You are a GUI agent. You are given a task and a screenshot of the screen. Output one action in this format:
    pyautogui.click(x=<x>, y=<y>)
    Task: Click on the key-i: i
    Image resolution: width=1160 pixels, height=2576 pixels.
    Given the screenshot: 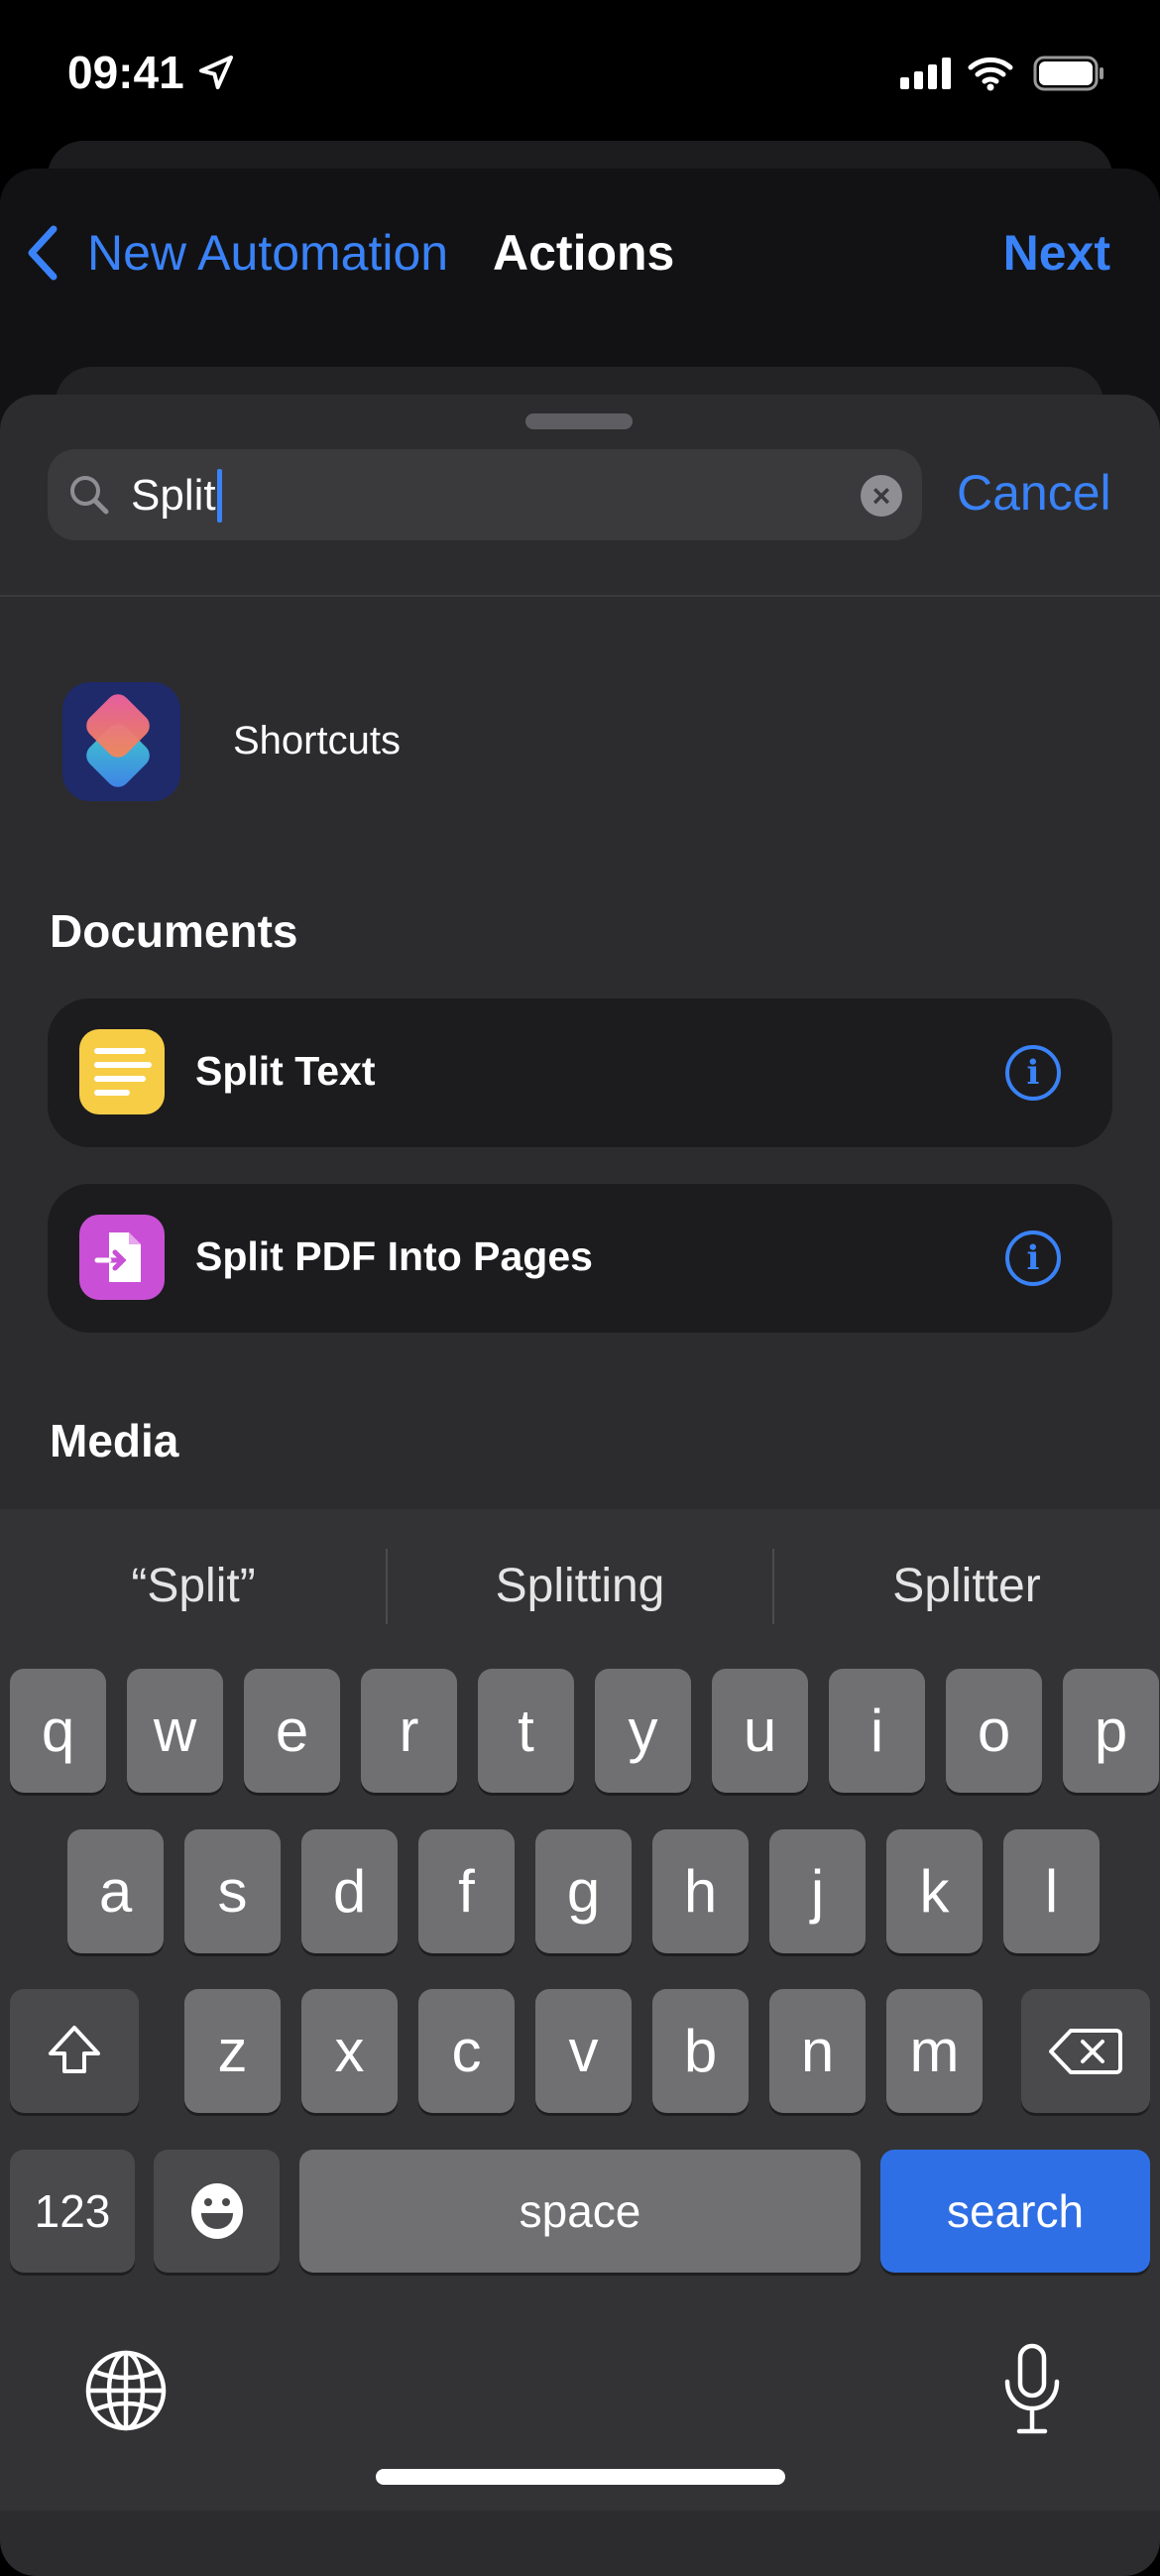 What is the action you would take?
    pyautogui.click(x=877, y=1731)
    